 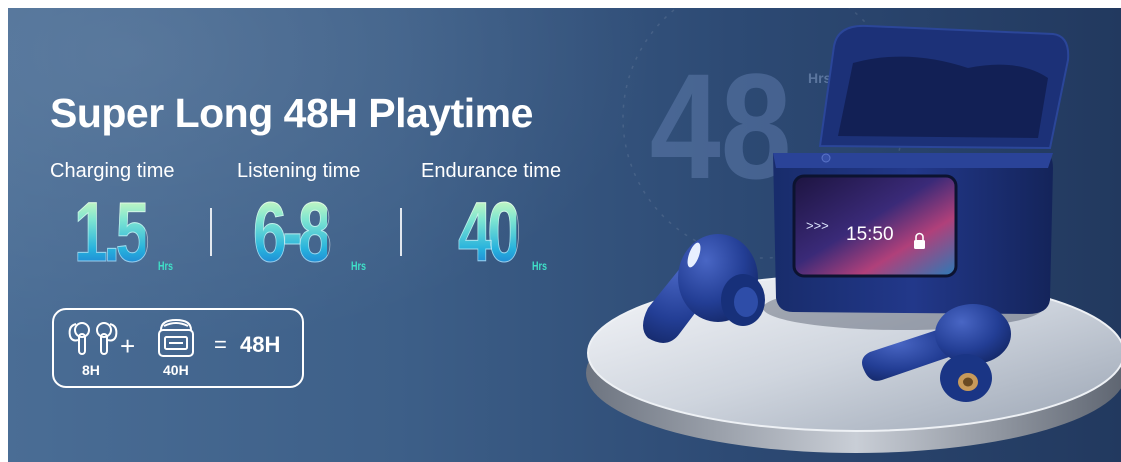 I want to click on screen-time: 15:50, so click(x=870, y=234).